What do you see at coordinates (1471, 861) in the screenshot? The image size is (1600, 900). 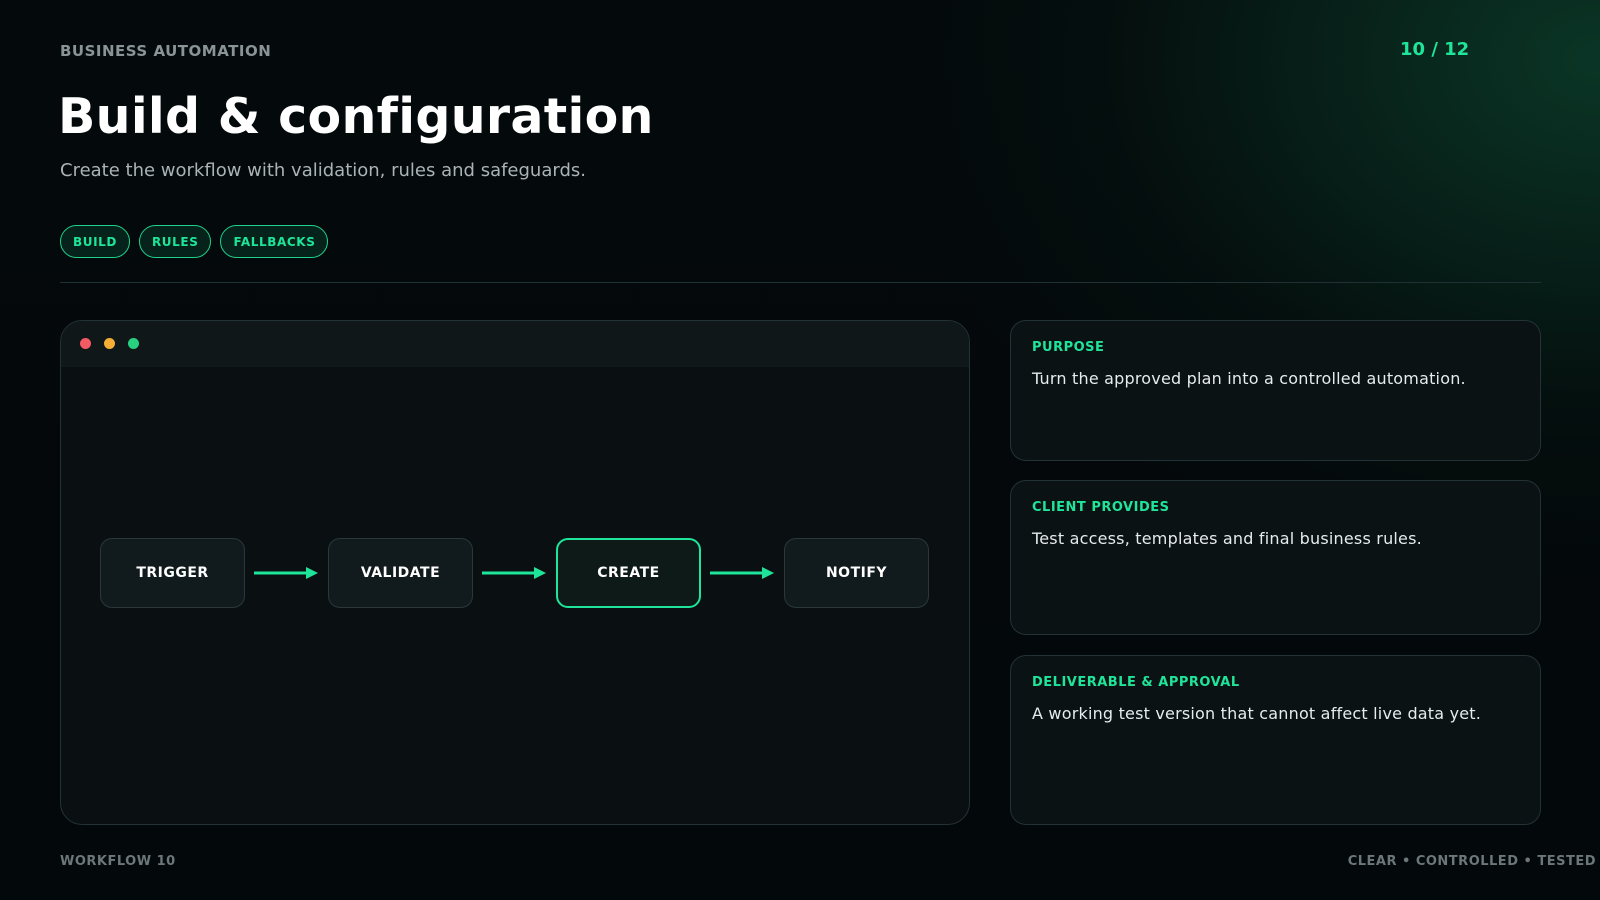 I see `footer-tagline: CLEAR • CONTROLLED • TESTED` at bounding box center [1471, 861].